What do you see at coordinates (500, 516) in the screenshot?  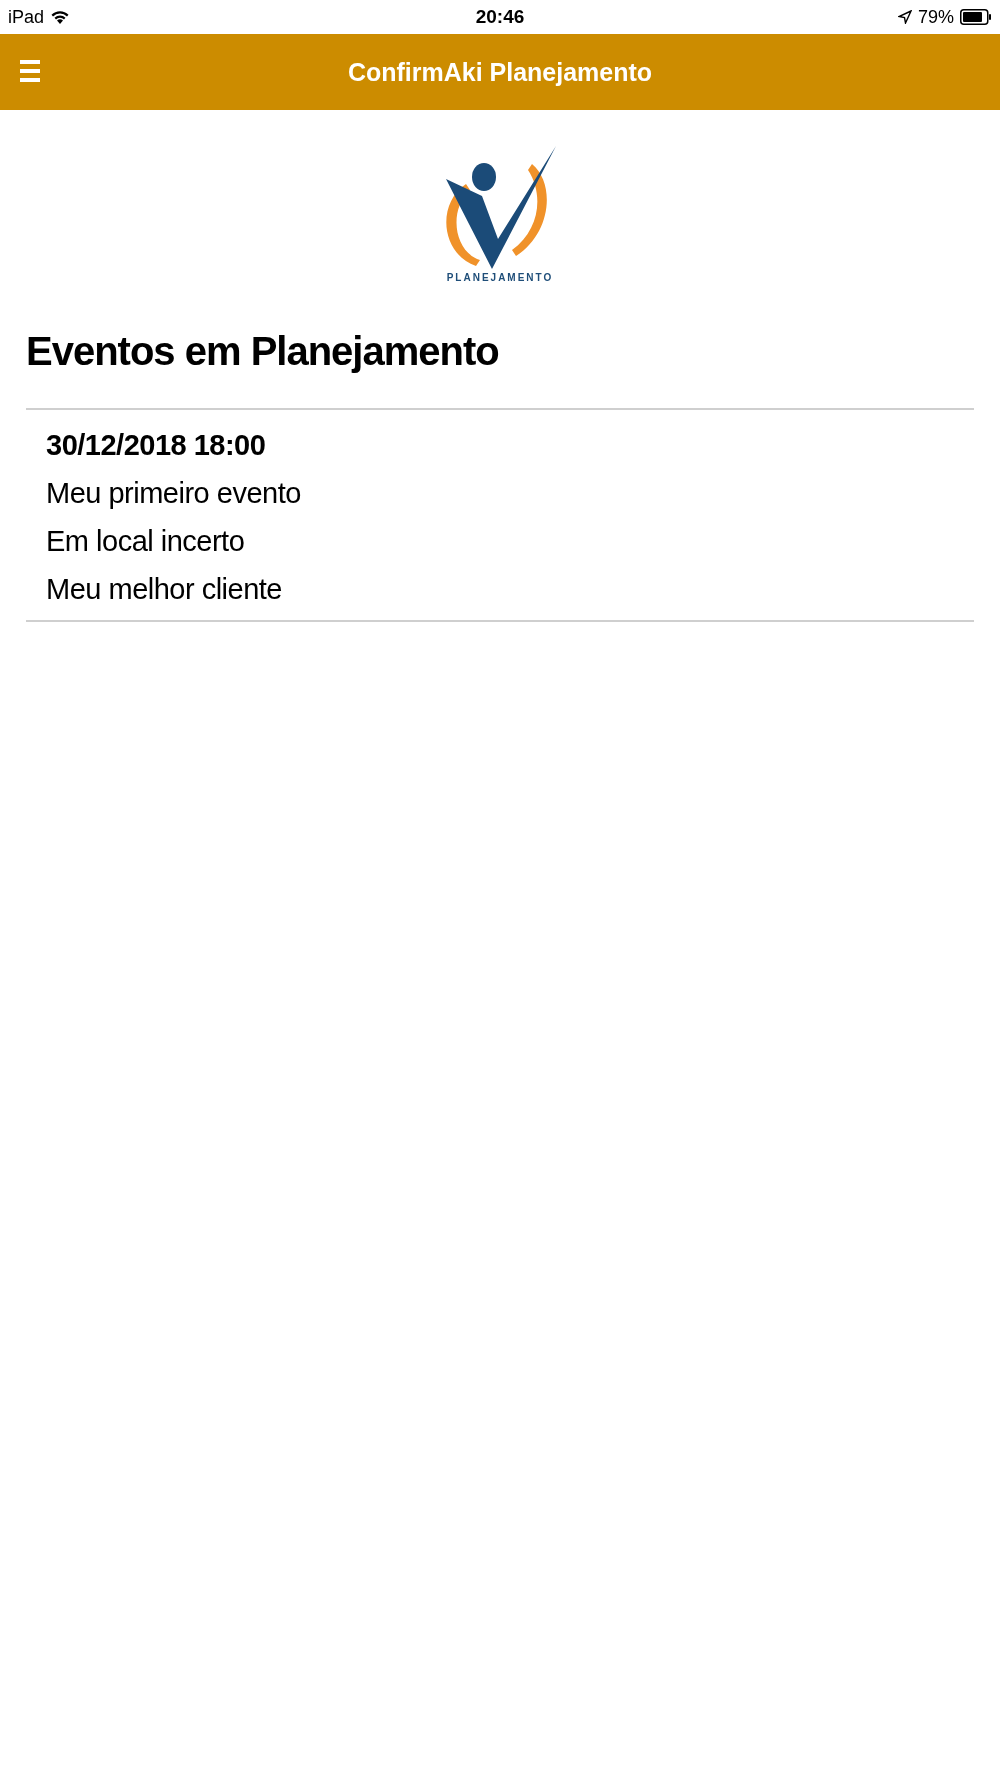 I see `event-item: 30/12/2018 18:00 Meu primeiro evento Em local incerto Meu melhor cliente` at bounding box center [500, 516].